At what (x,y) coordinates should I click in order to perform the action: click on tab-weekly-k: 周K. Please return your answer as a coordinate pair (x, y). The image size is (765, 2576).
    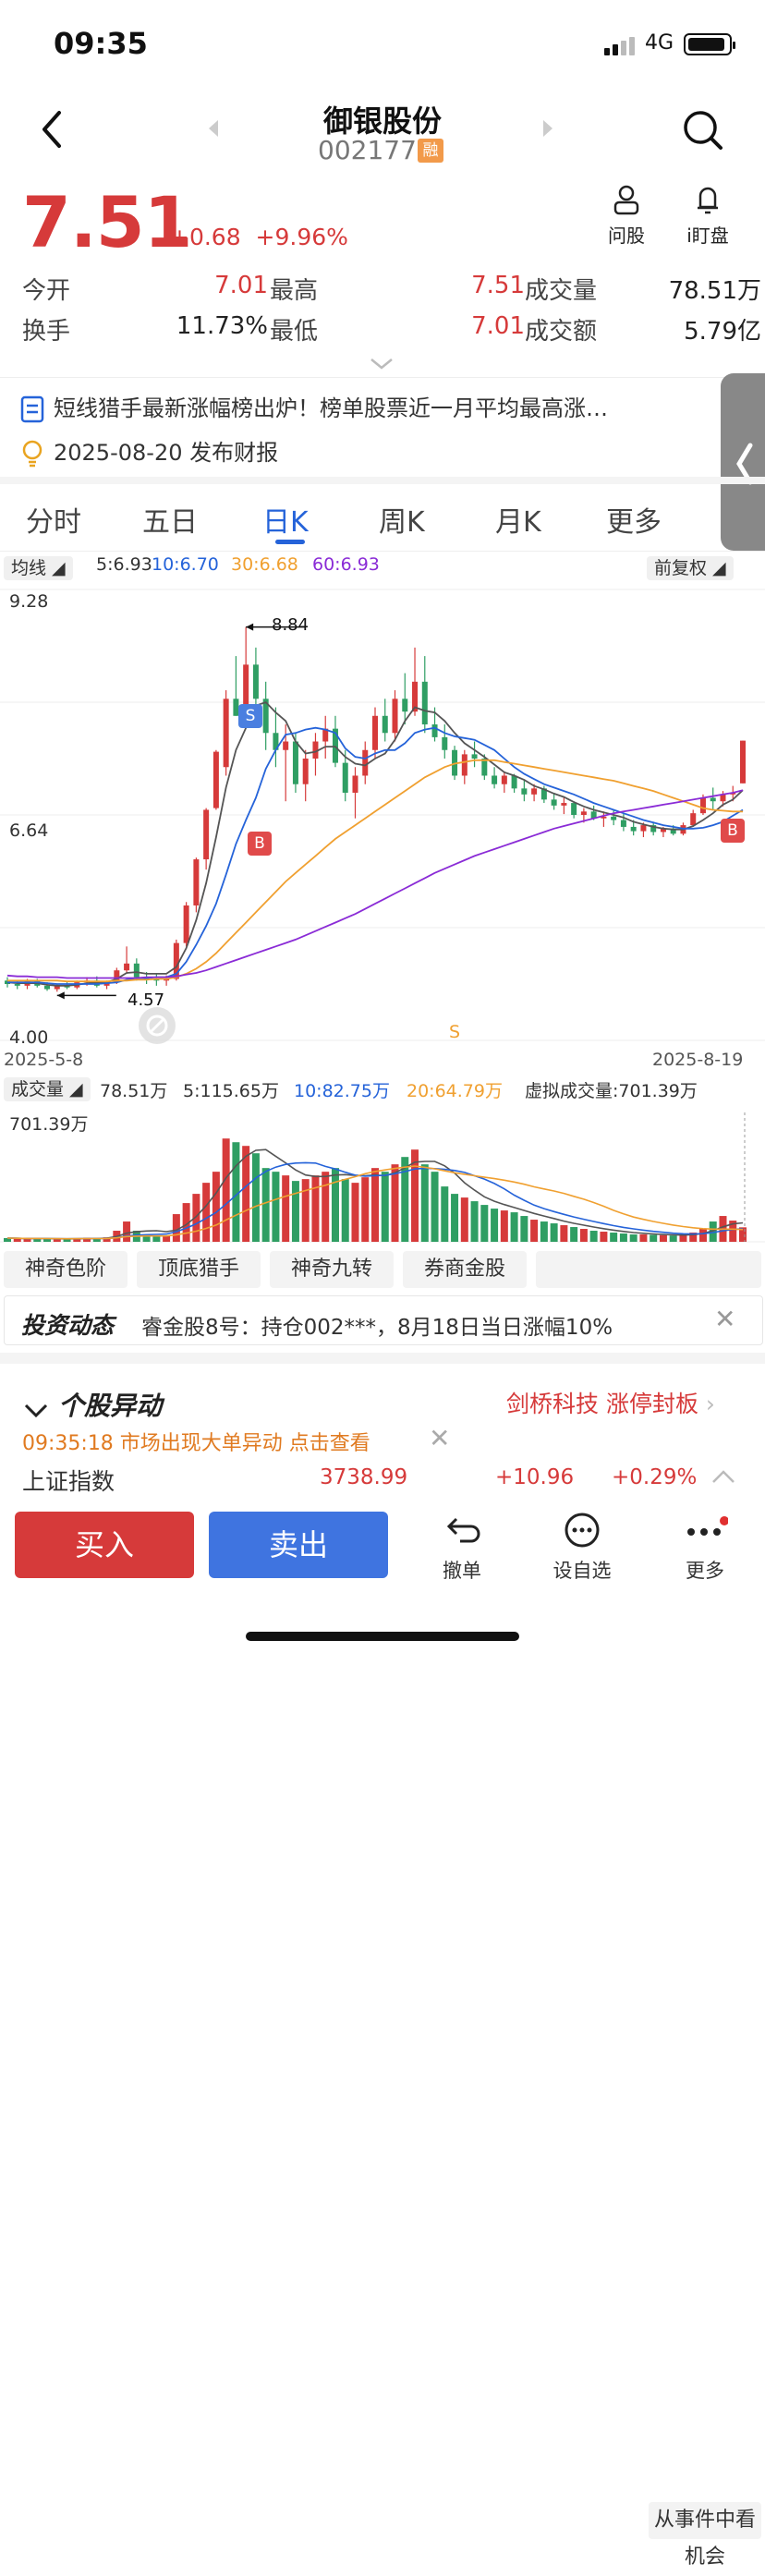
    Looking at the image, I should click on (402, 519).